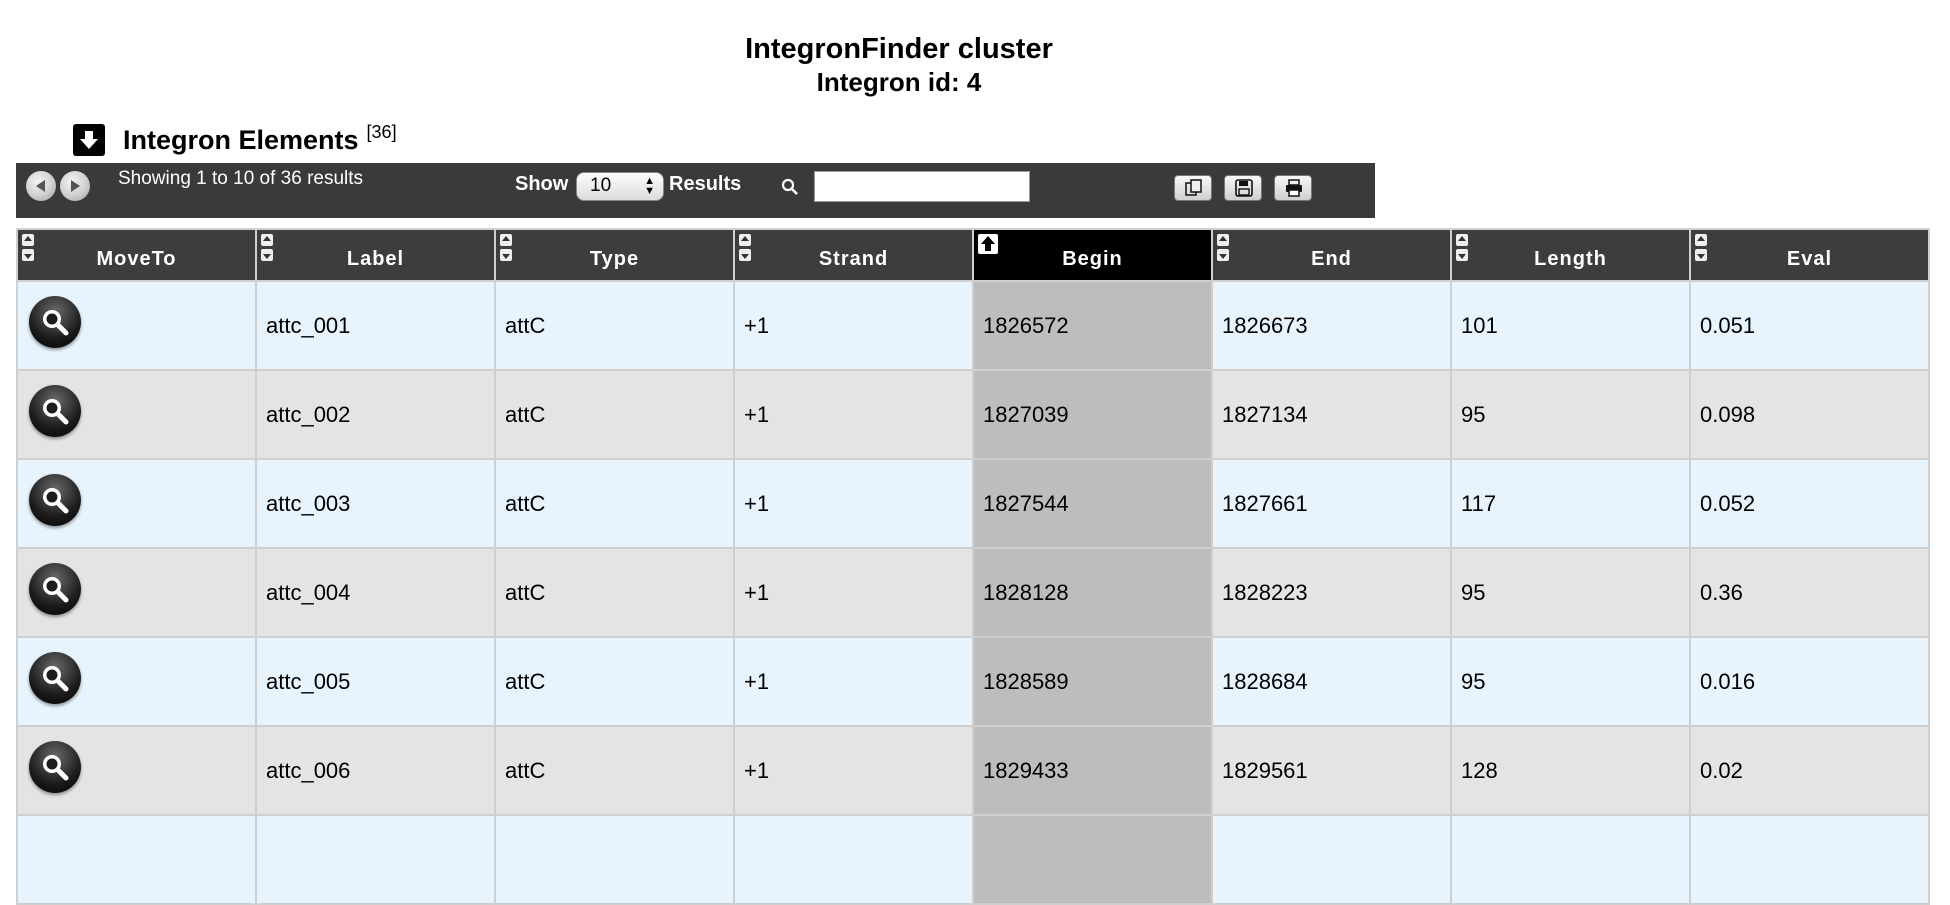 The height and width of the screenshot is (905, 1950). I want to click on eval-cell: 0.016, so click(1809, 681).